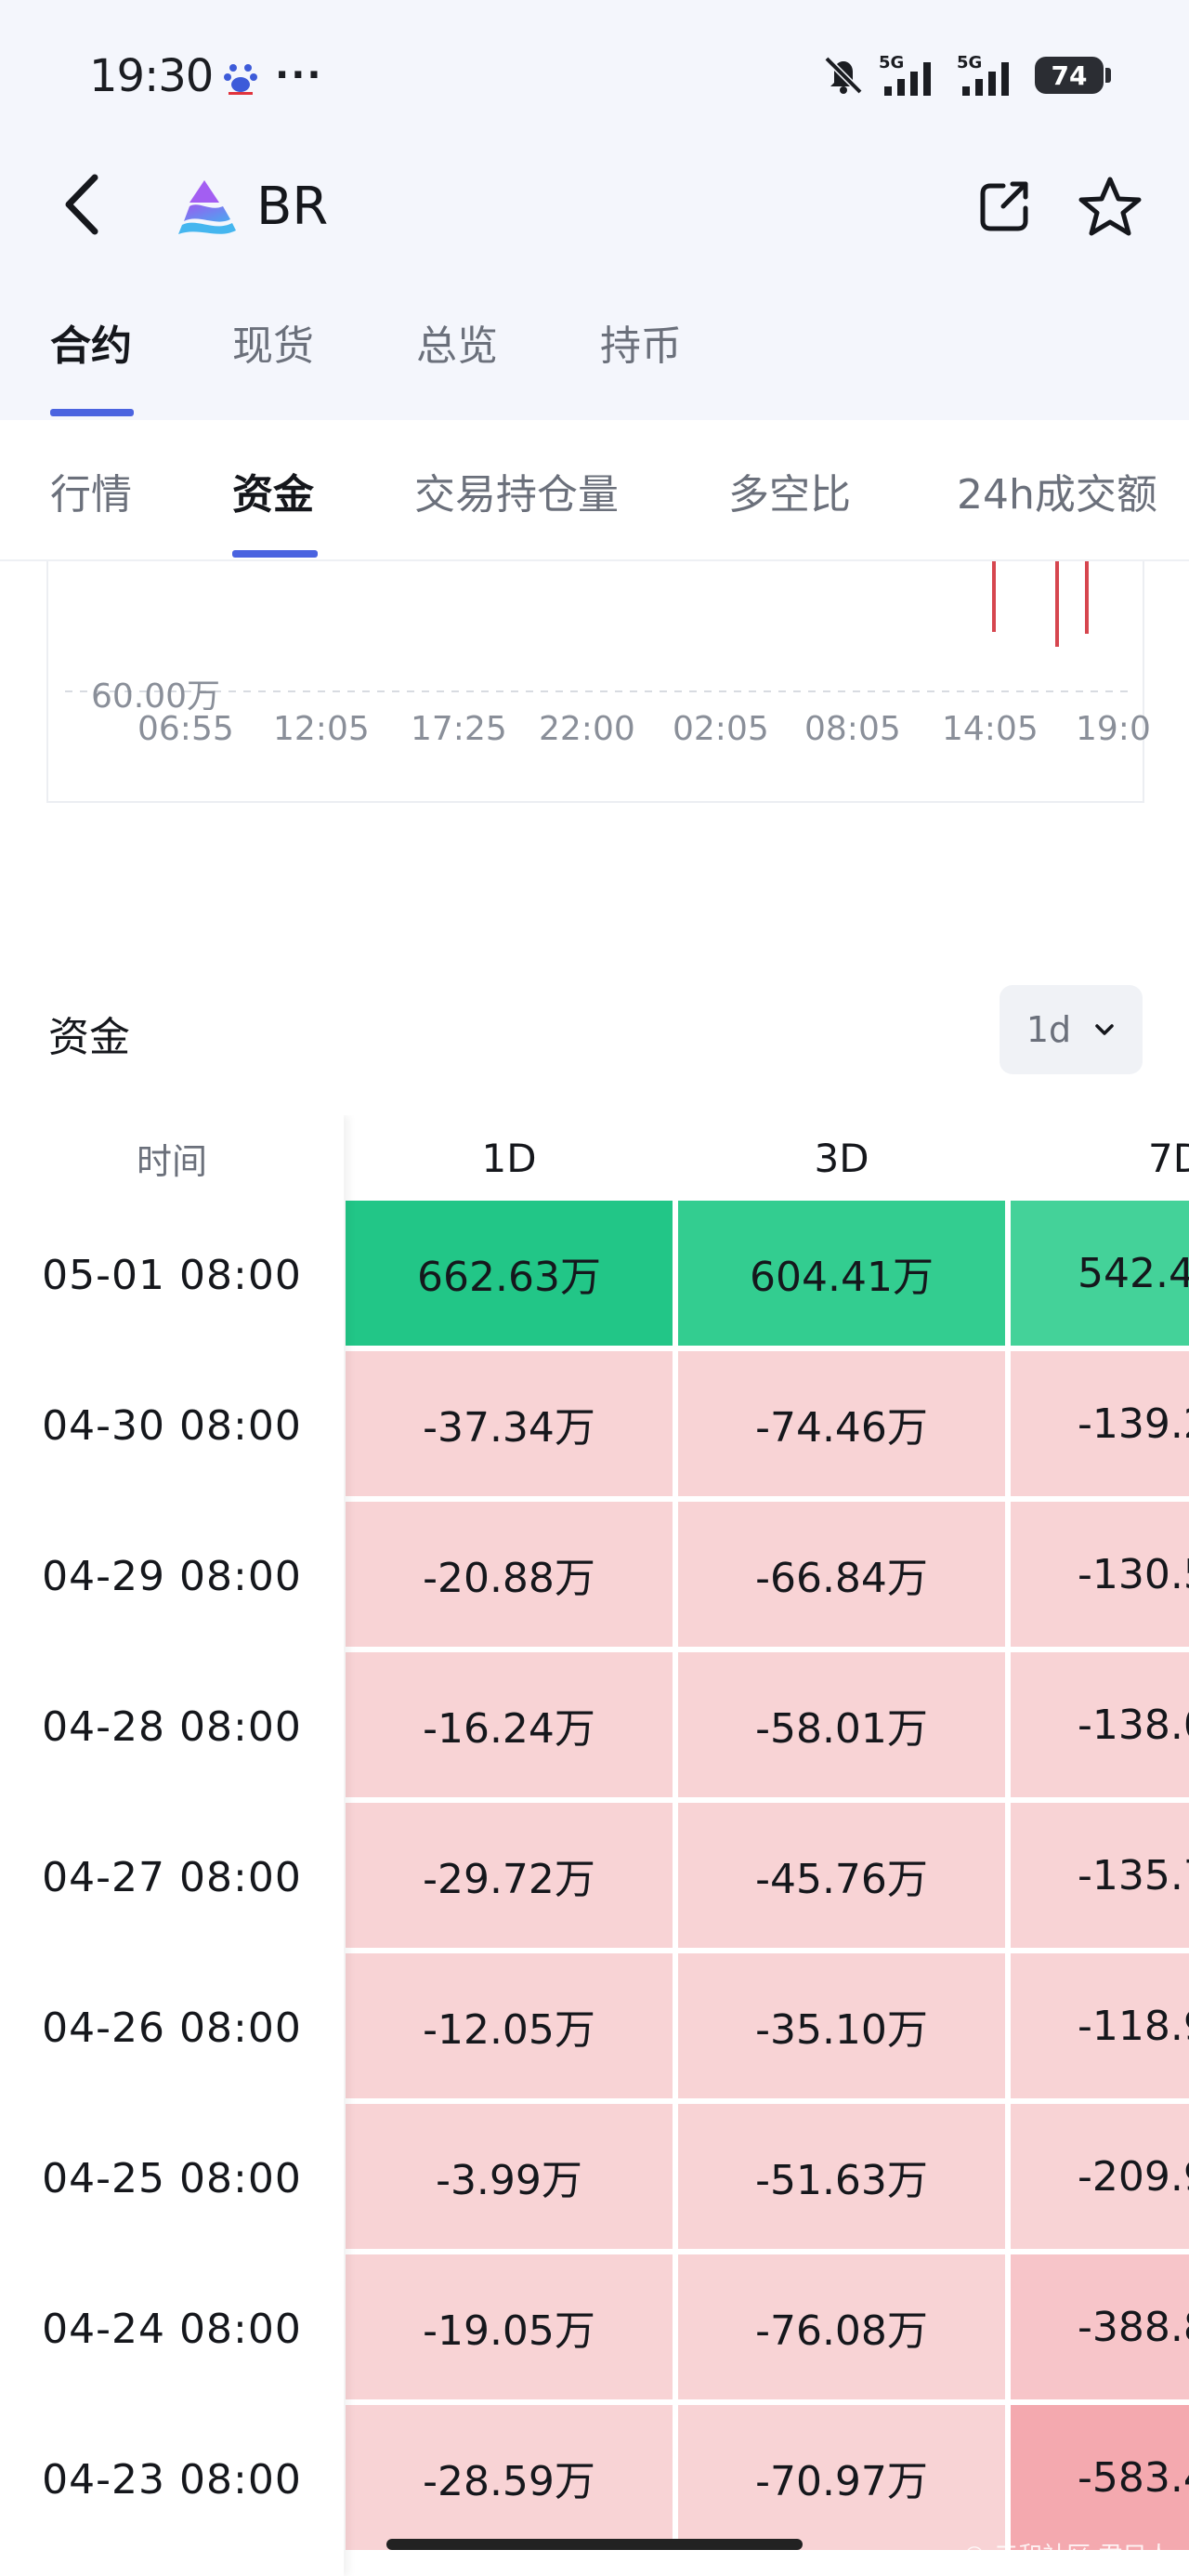 The width and height of the screenshot is (1189, 2576). What do you see at coordinates (509, 1273) in the screenshot?
I see `table-cell: 662.63万` at bounding box center [509, 1273].